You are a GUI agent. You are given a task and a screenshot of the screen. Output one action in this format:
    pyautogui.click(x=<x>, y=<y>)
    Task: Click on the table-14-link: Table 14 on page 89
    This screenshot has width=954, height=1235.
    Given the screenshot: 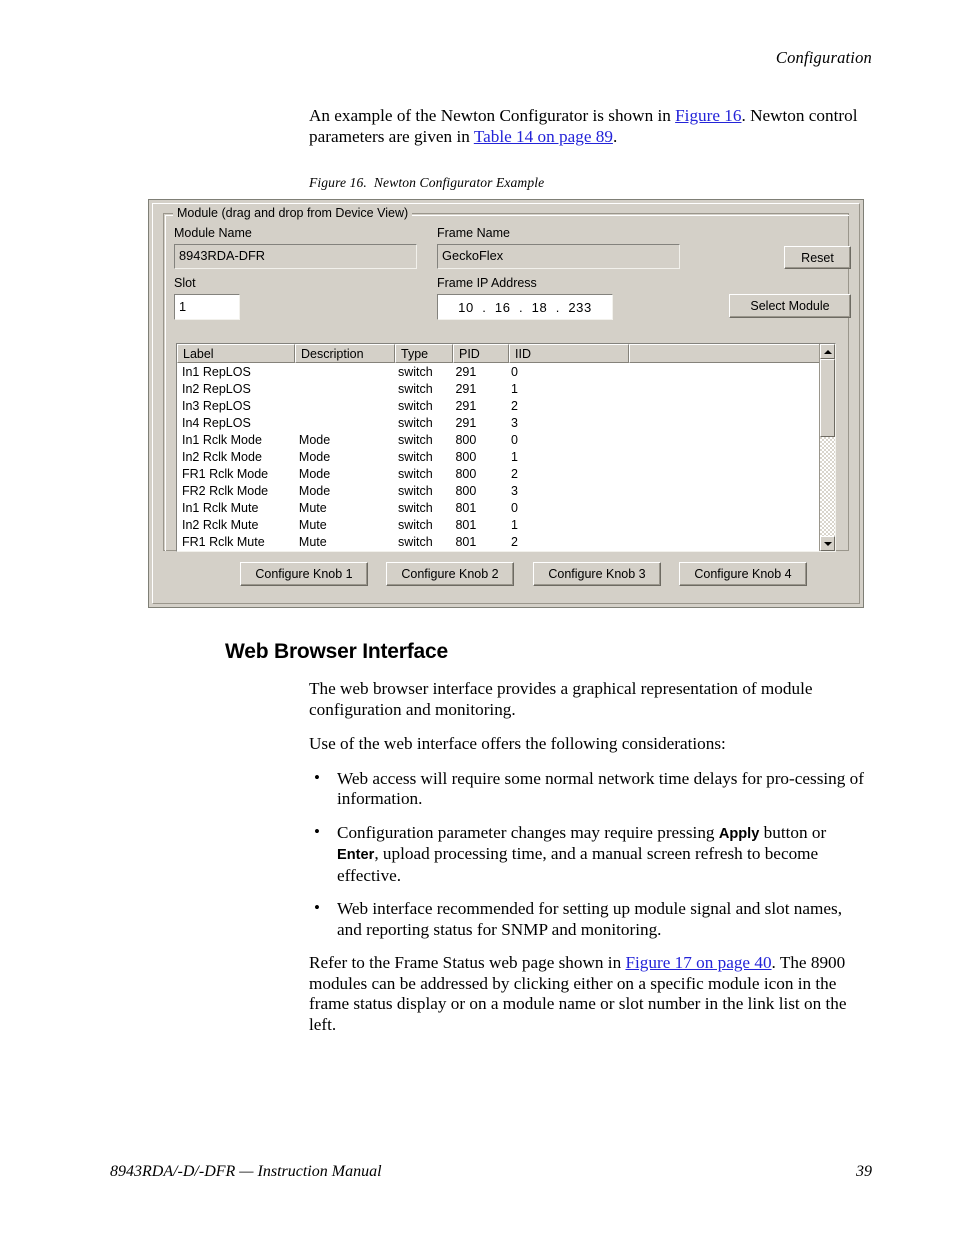 What is the action you would take?
    pyautogui.click(x=543, y=136)
    